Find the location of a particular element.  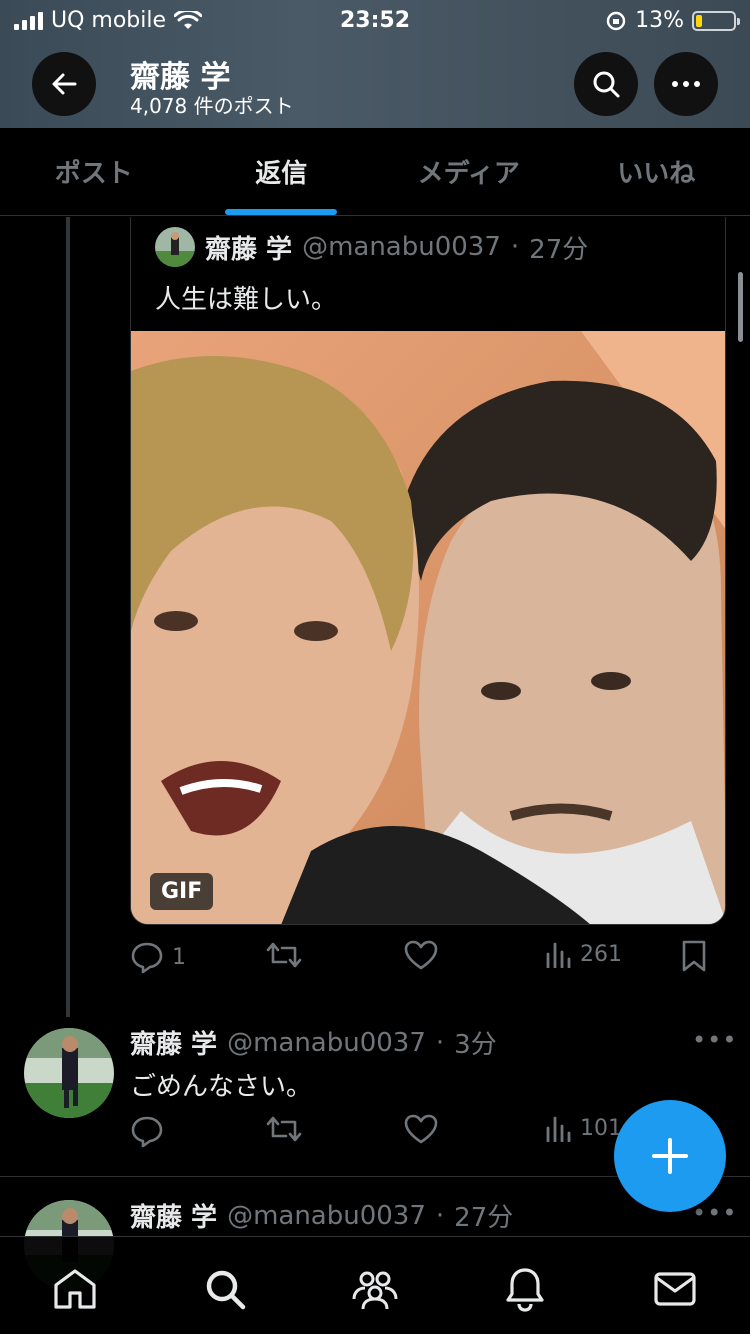

profile-tabs: ポスト 返信 メディア いいね is located at coordinates (375, 172).